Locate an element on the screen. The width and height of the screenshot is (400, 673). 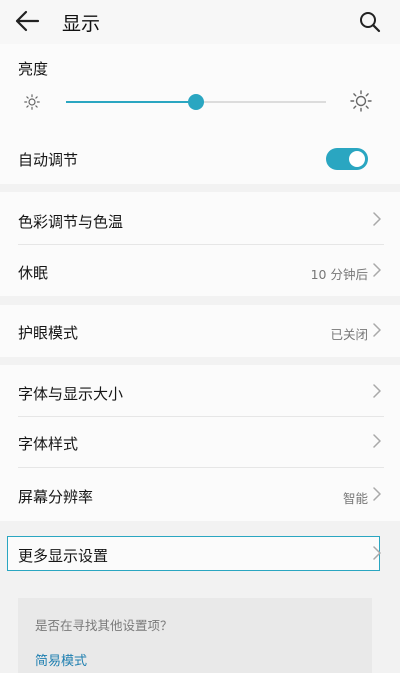
search-icon is located at coordinates (370, 22).